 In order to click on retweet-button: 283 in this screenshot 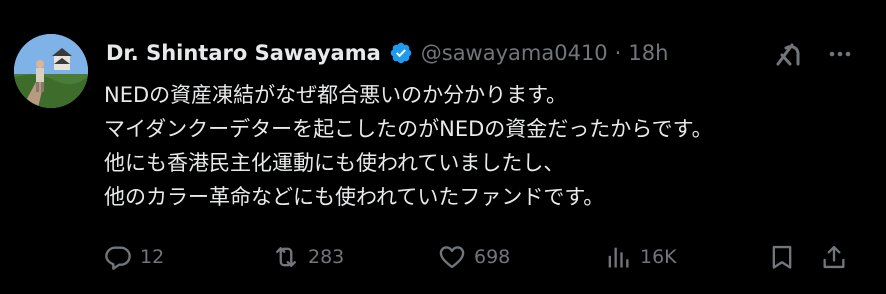, I will do `click(308, 257)`.